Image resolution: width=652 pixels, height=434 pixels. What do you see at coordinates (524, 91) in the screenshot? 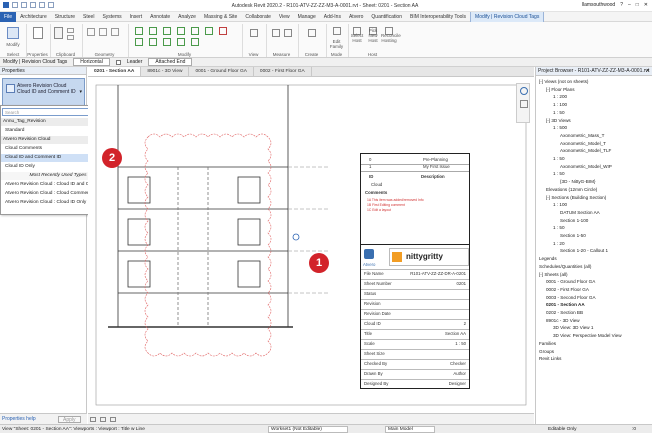
I see `steering-wheel-icon` at bounding box center [524, 91].